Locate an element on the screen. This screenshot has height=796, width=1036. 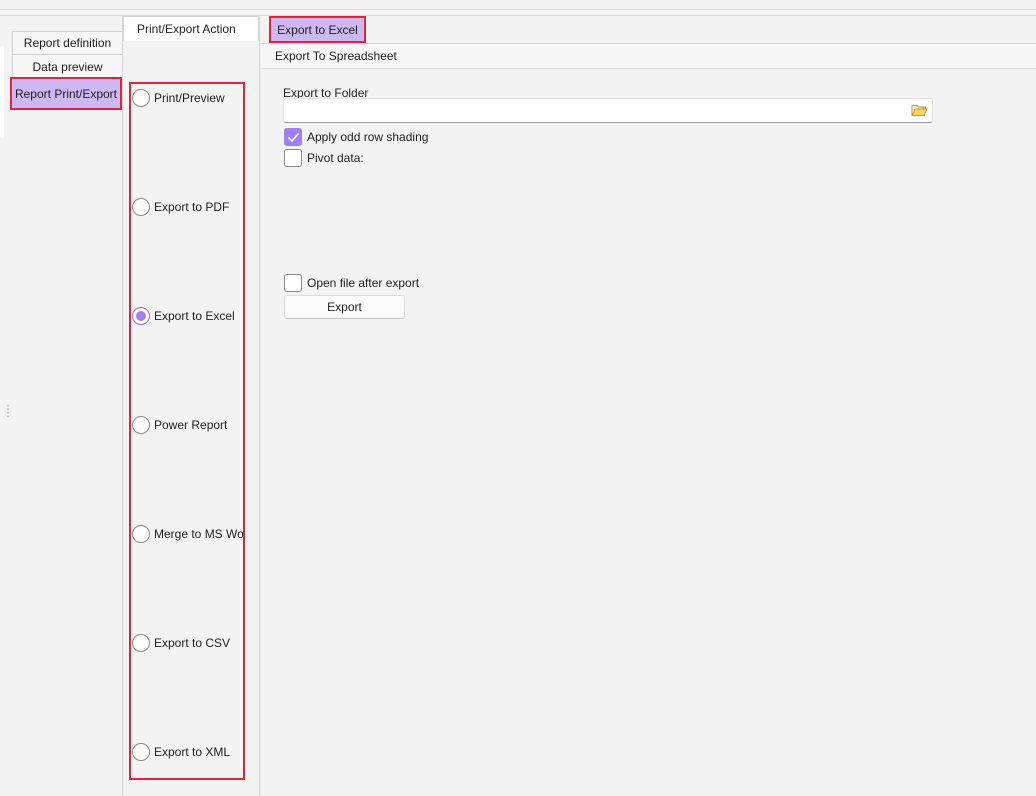
tab-print-export-action: Print/Export Action is located at coordinates (191, 28).